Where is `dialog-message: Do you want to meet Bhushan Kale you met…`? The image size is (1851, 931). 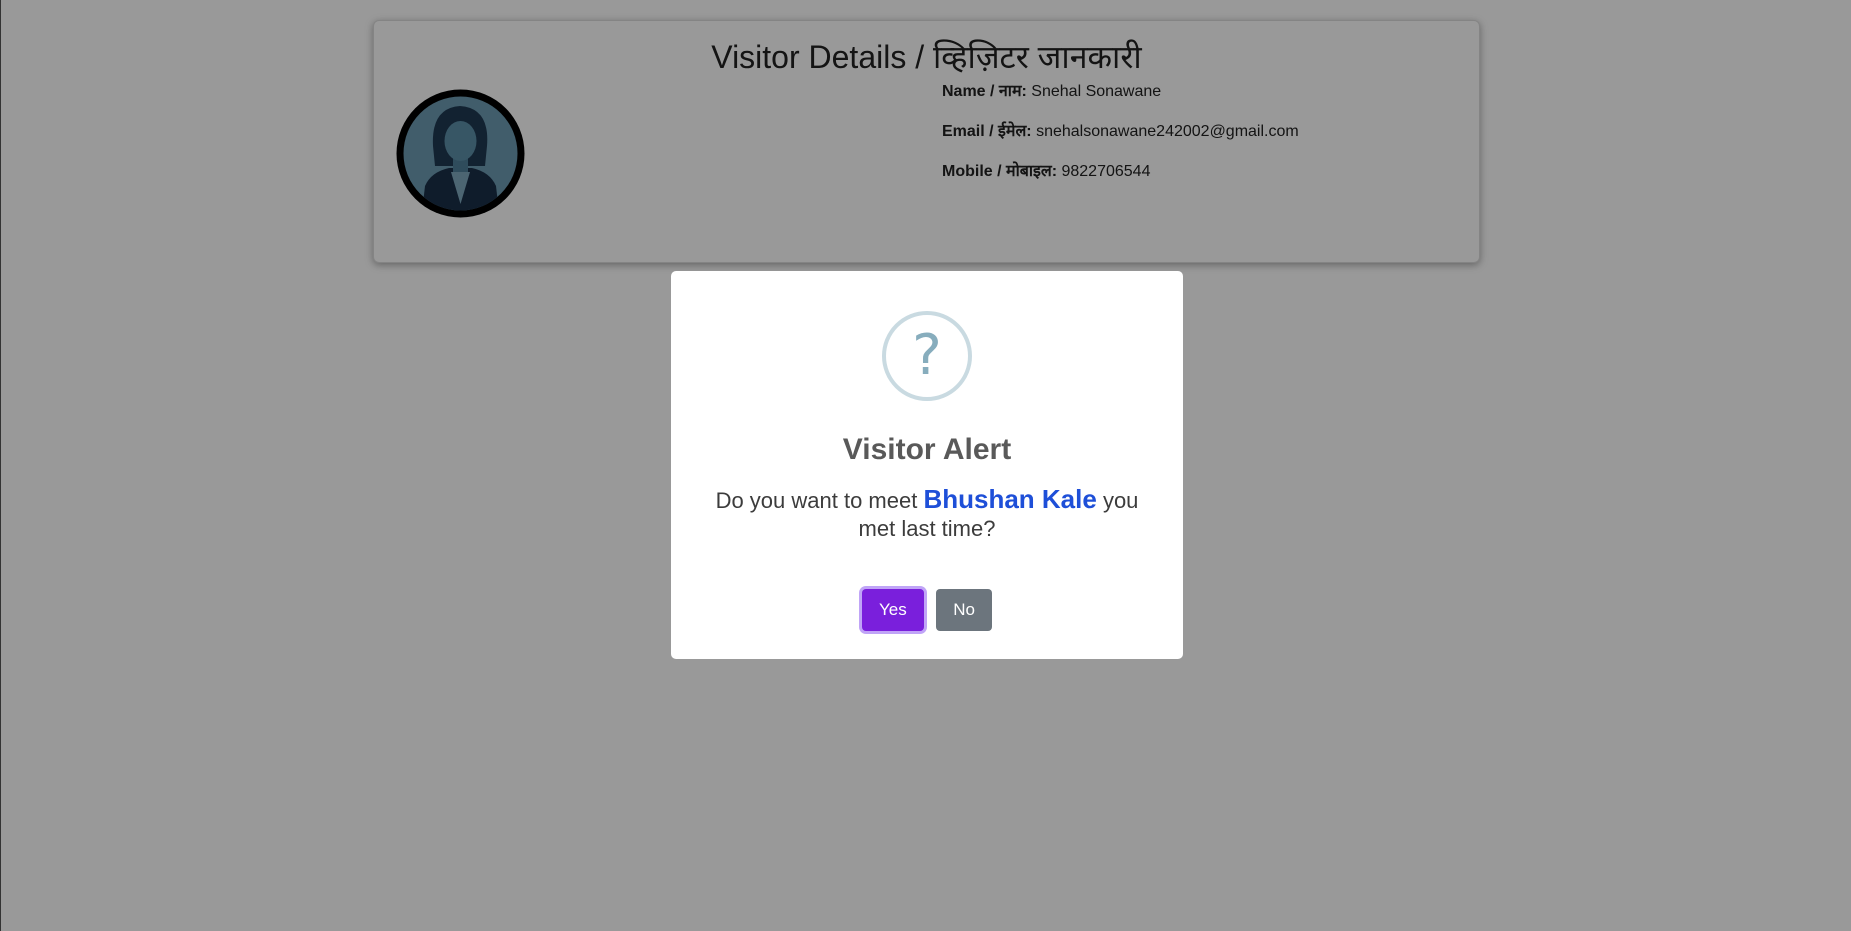
dialog-message: Do you want to meet Bhushan Kale you met… is located at coordinates (927, 514).